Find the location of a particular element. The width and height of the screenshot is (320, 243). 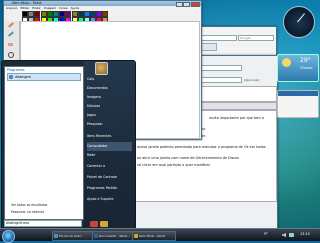

start-link-conectar: Conectar a is located at coordinates (96, 166).